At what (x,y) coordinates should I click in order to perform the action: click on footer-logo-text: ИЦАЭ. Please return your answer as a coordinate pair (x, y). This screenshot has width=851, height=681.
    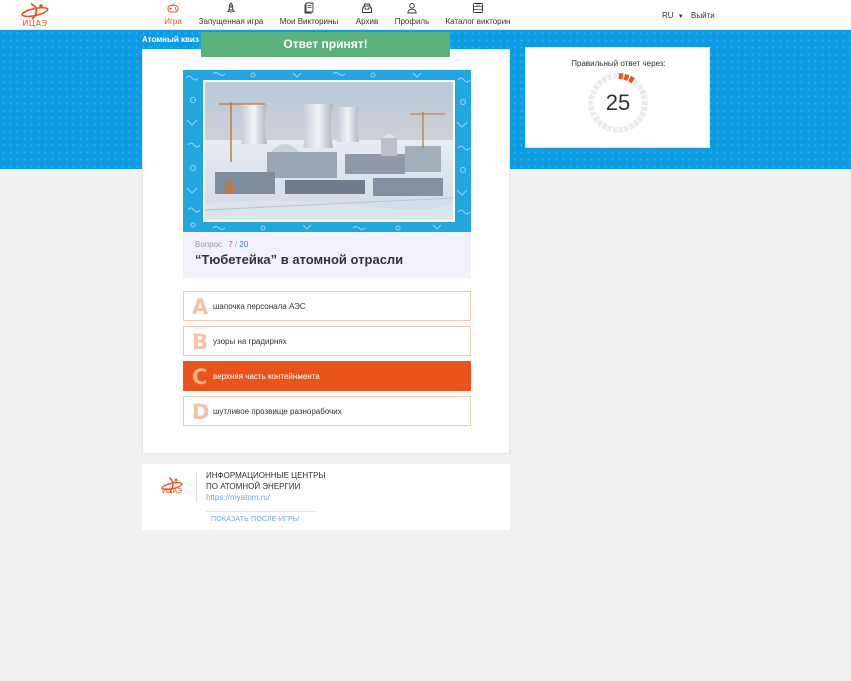
    Looking at the image, I should click on (172, 491).